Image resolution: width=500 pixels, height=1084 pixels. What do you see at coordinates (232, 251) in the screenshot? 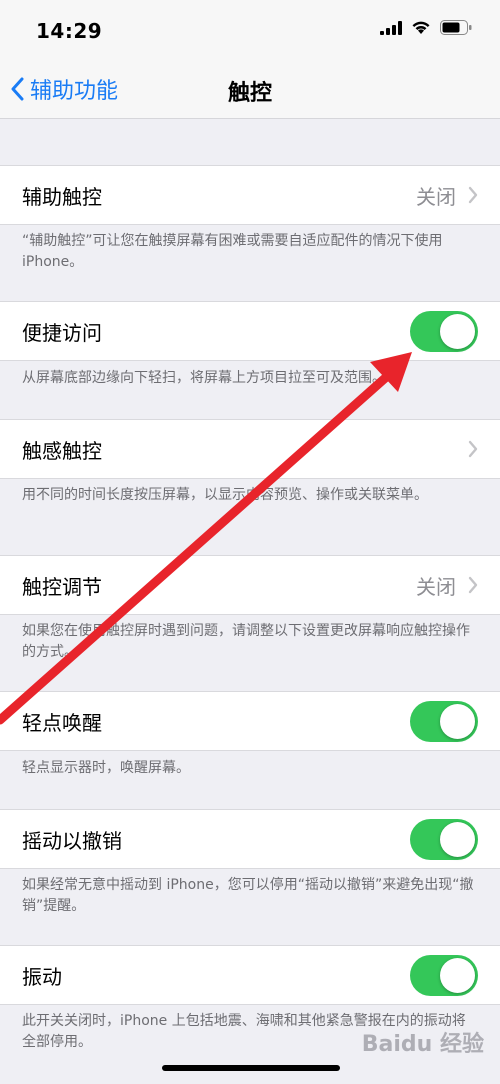
I see `assistive-touch-footer: “辅助触控”可让您在触摸屏幕有困难或需要自适应配件的情况下使用 iPhone。` at bounding box center [232, 251].